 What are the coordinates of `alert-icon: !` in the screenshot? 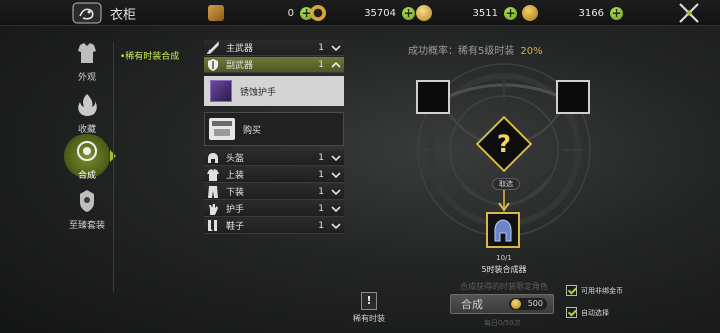 It's located at (369, 301).